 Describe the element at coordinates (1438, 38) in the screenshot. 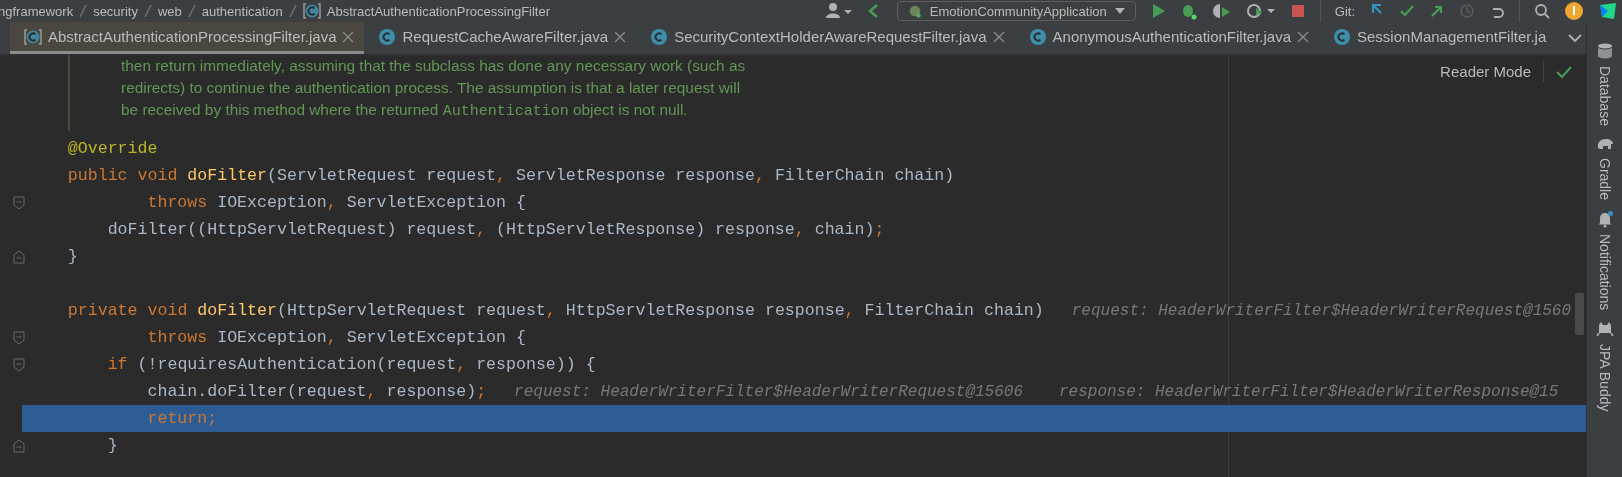

I see `editor-tab: SessionManagementFilter.ja` at that location.